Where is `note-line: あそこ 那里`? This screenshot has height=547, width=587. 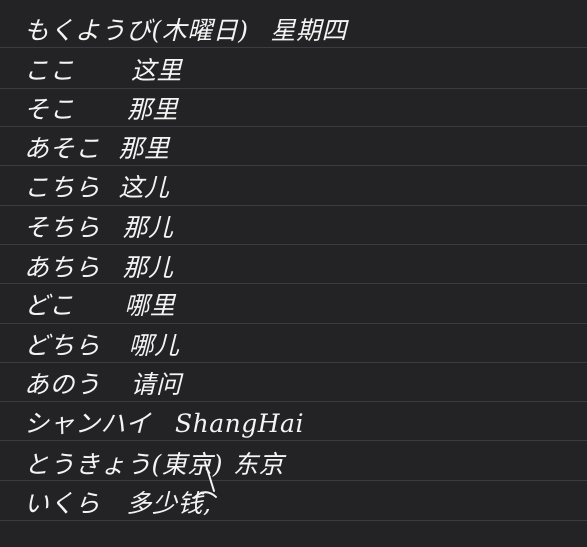
note-line: あそこ 那里 is located at coordinates (97, 148).